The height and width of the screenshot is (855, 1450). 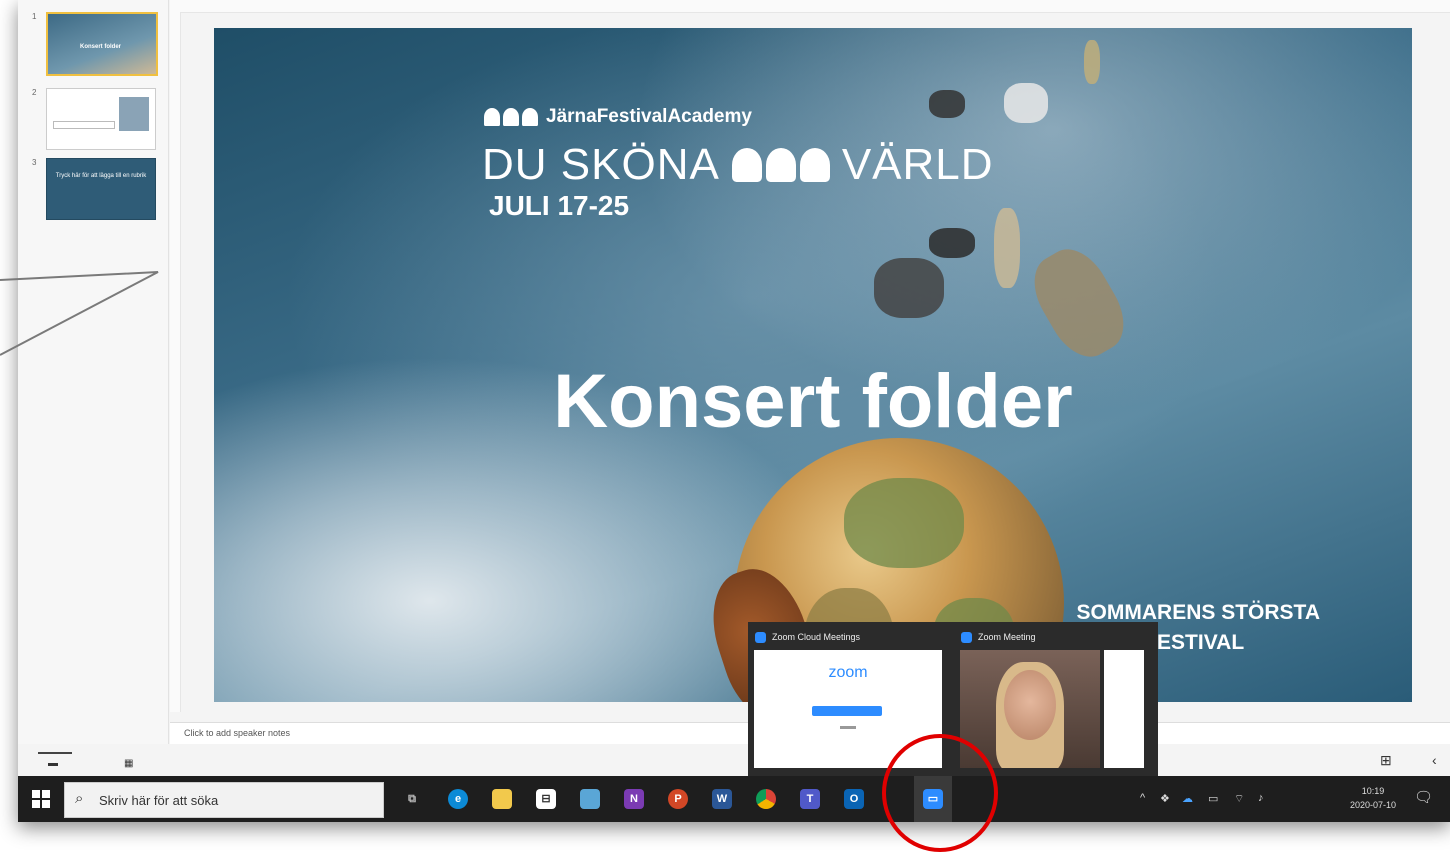 What do you see at coordinates (601, 164) in the screenshot?
I see `theme-text-left: DU SKÖNA` at bounding box center [601, 164].